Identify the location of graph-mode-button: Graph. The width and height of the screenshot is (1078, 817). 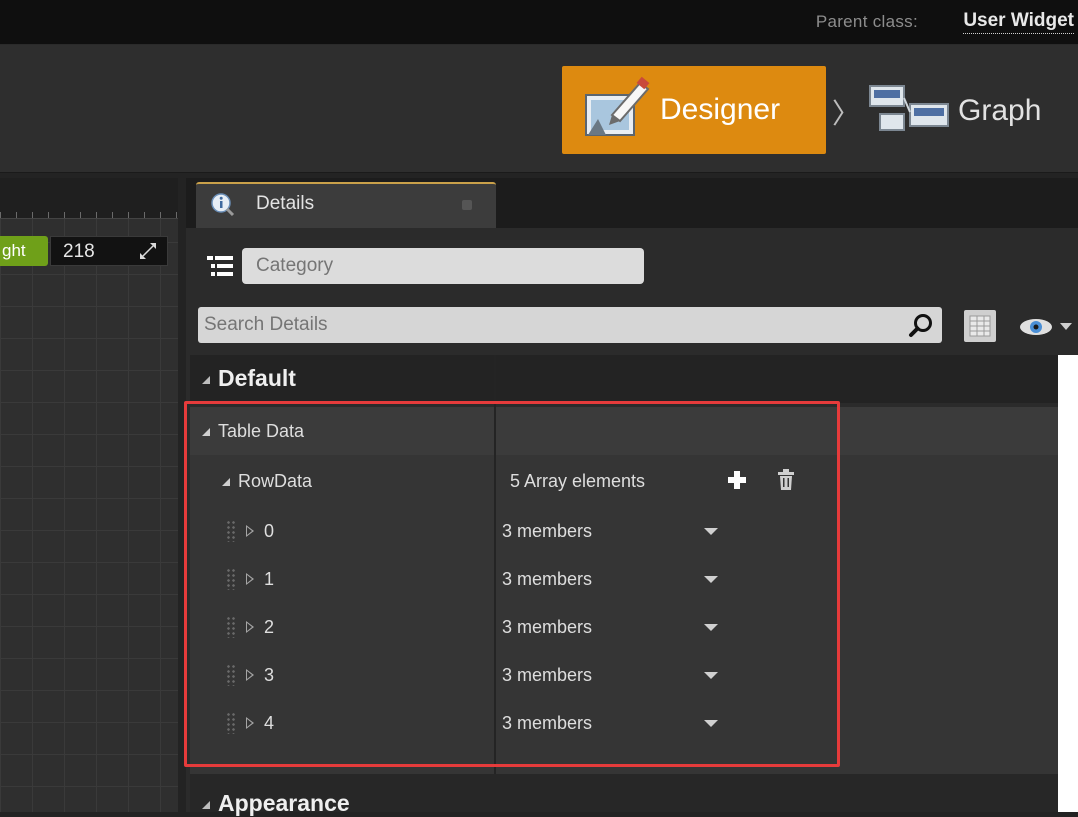
(971, 111).